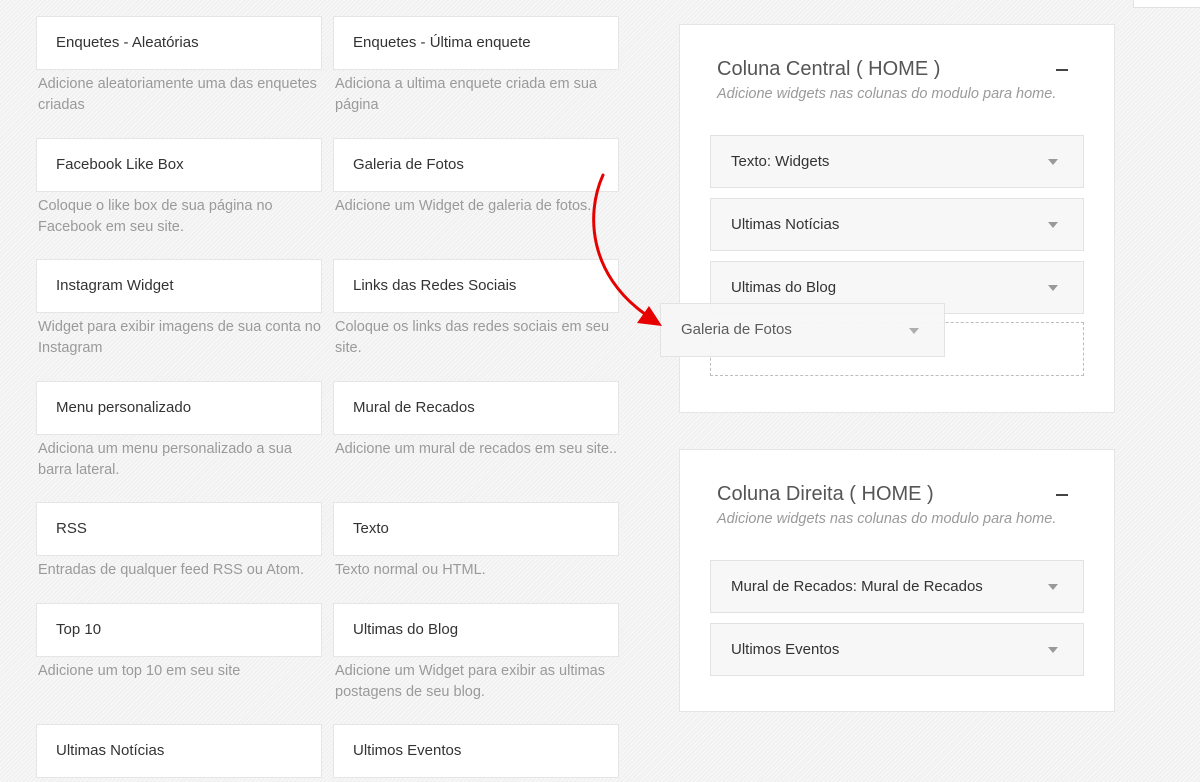 The height and width of the screenshot is (782, 1200). Describe the element at coordinates (463, 206) in the screenshot. I see `widget-description: Adicione um Widget de galeria de fotos.` at that location.